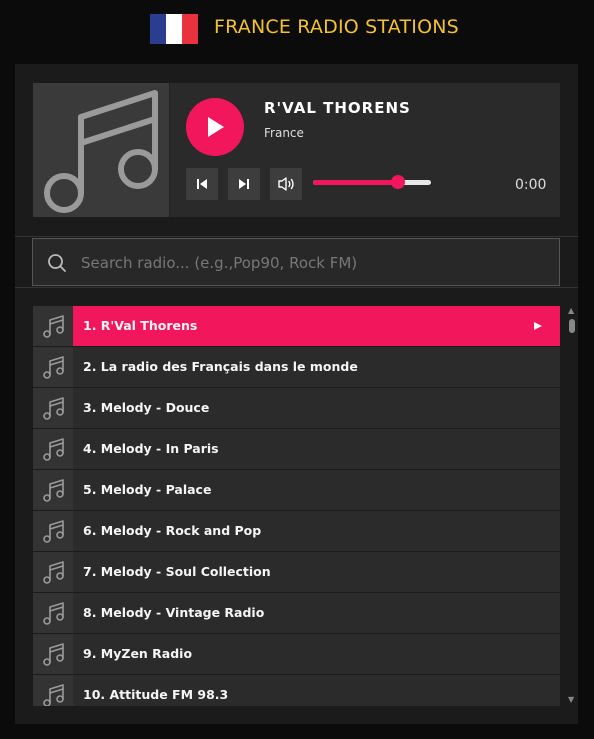  Describe the element at coordinates (538, 326) in the screenshot. I see `play-indicator-icon` at that location.